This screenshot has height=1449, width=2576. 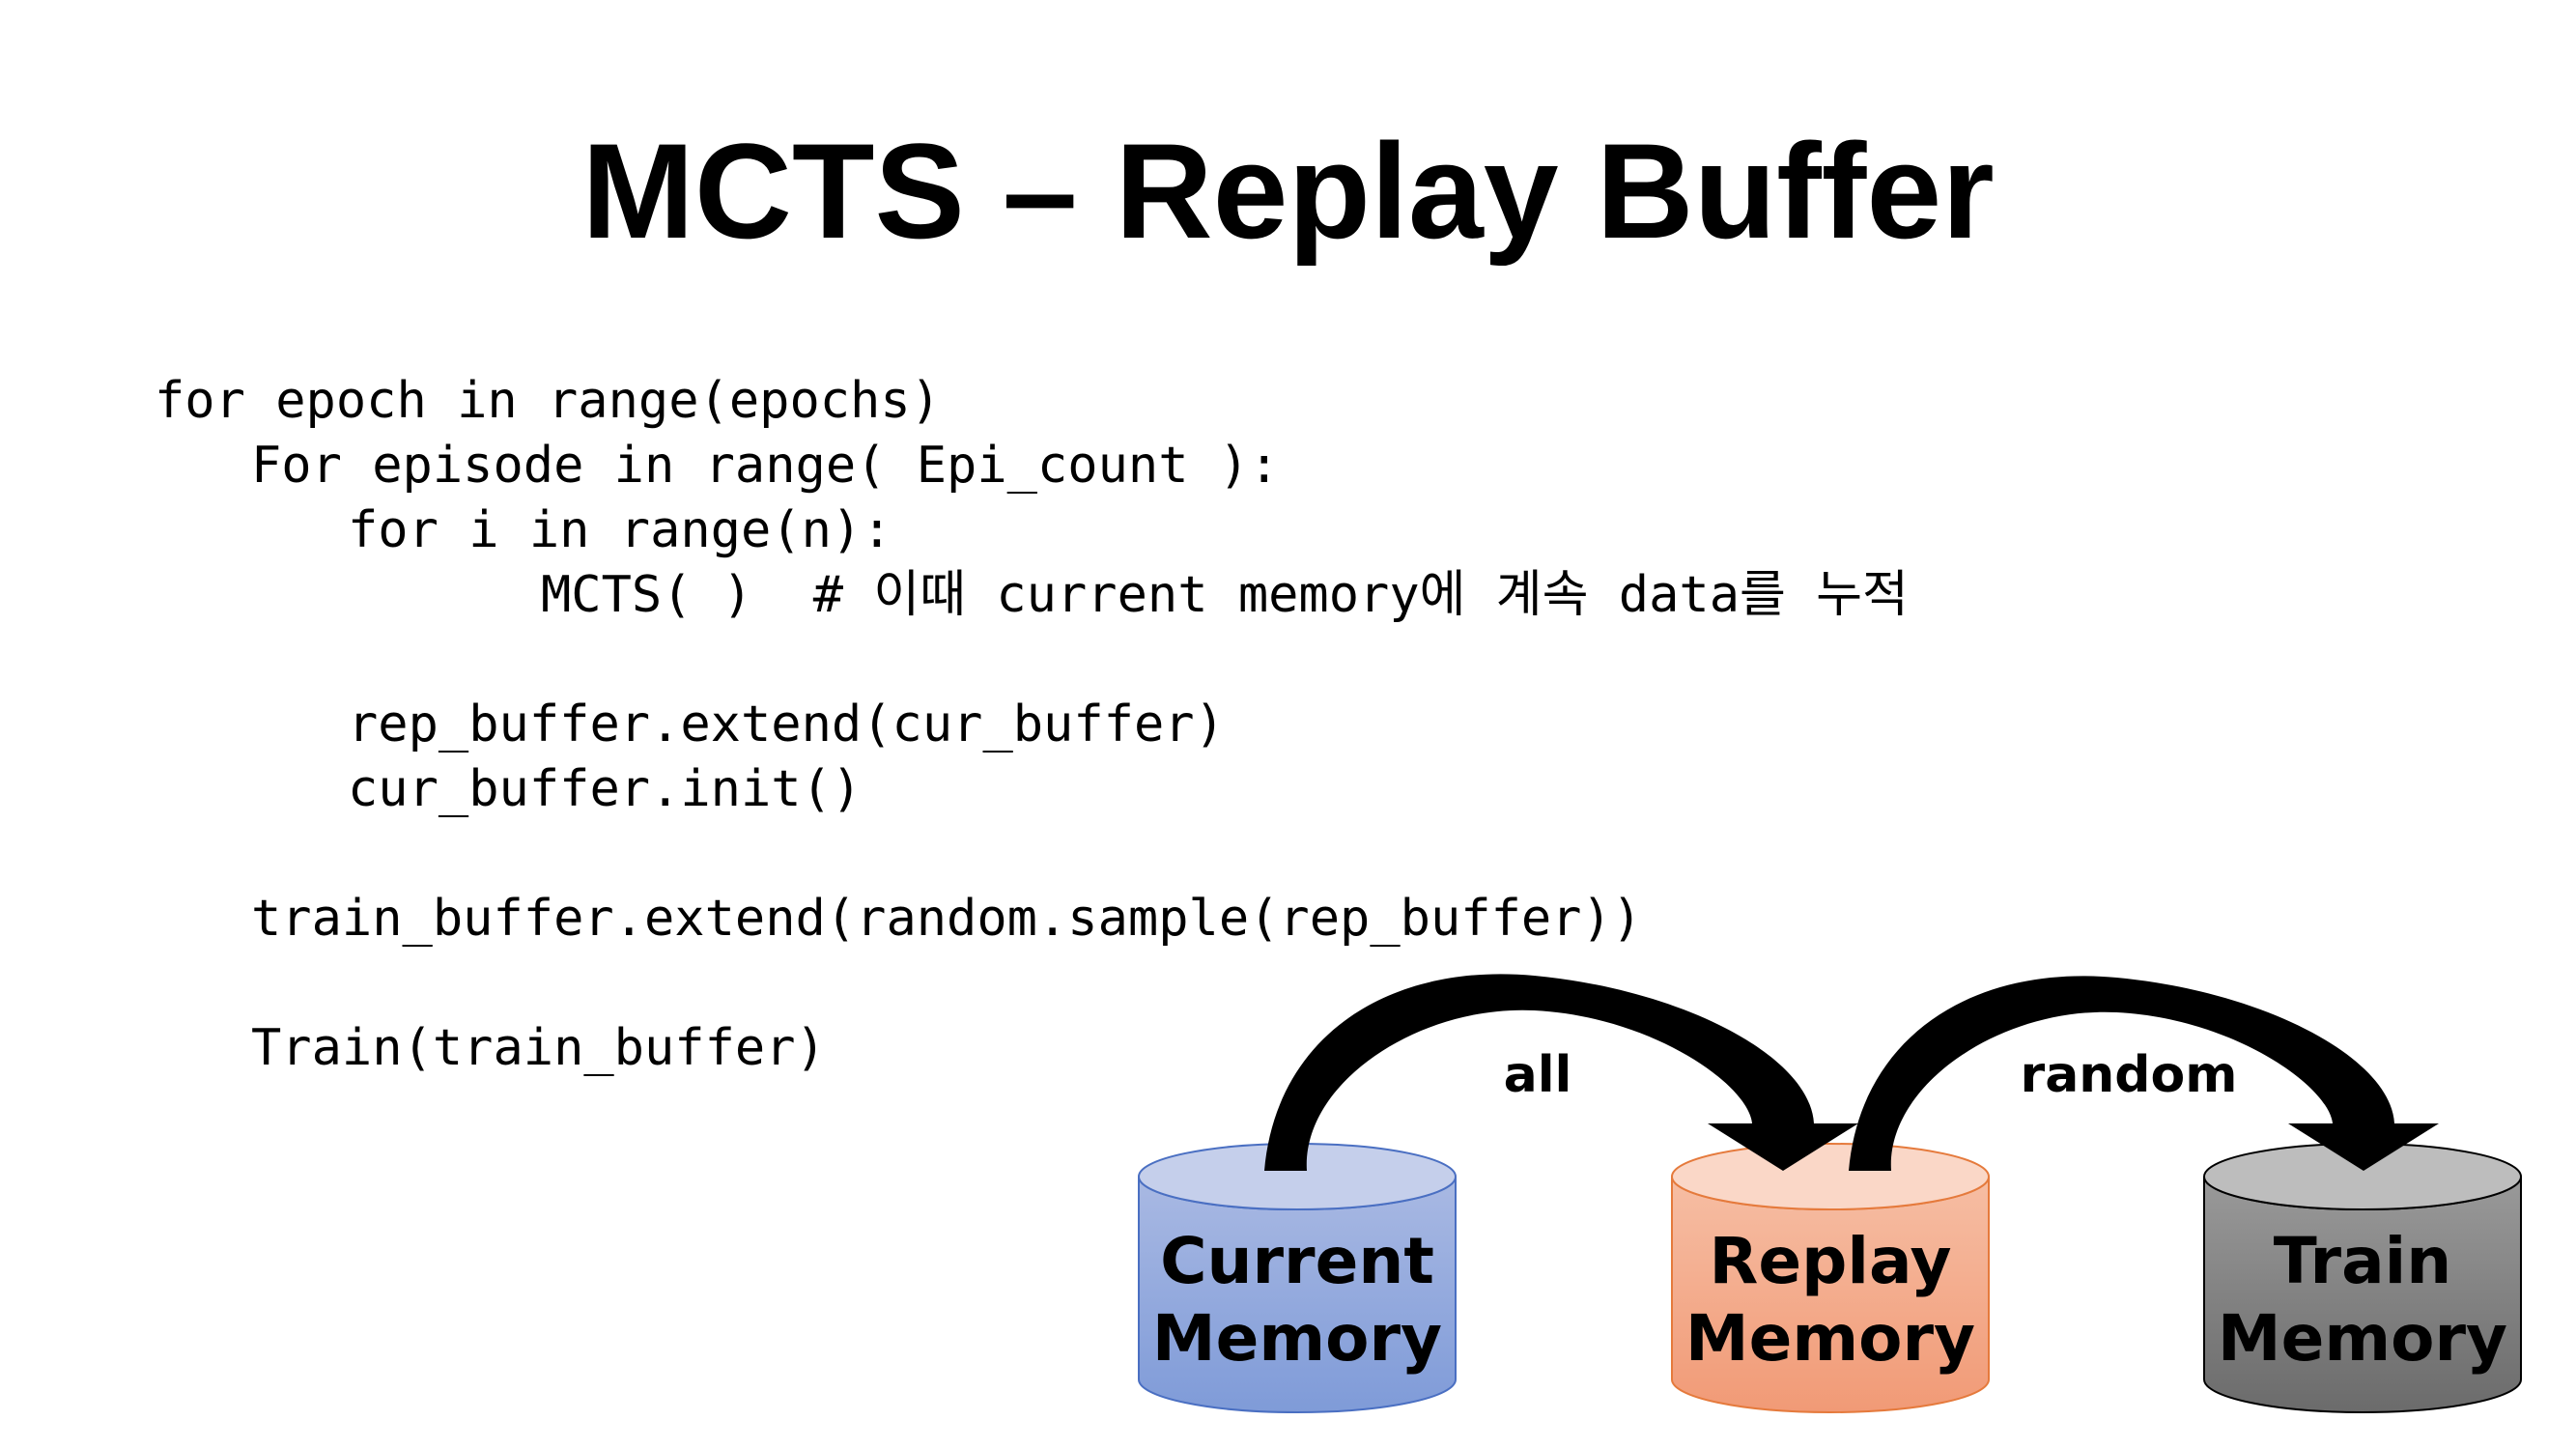 What do you see at coordinates (1297, 1261) in the screenshot?
I see `cylinder-label-line1: Current` at bounding box center [1297, 1261].